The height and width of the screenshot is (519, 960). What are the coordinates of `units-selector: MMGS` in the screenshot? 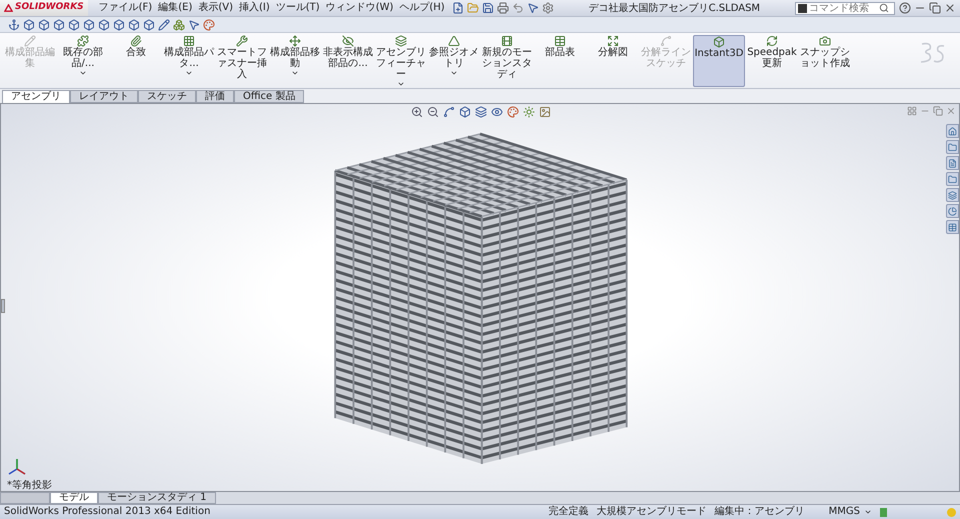 It's located at (844, 512).